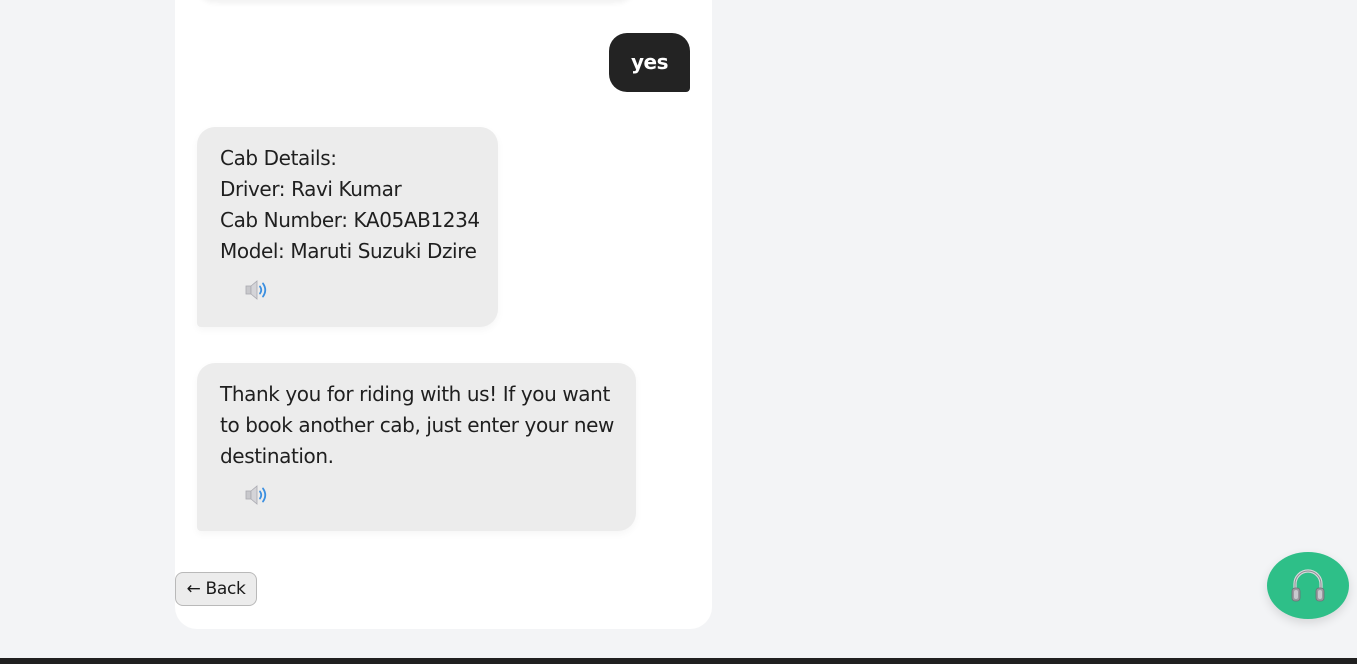 This screenshot has height=664, width=1357. I want to click on bottom-edge-bar, so click(678, 661).